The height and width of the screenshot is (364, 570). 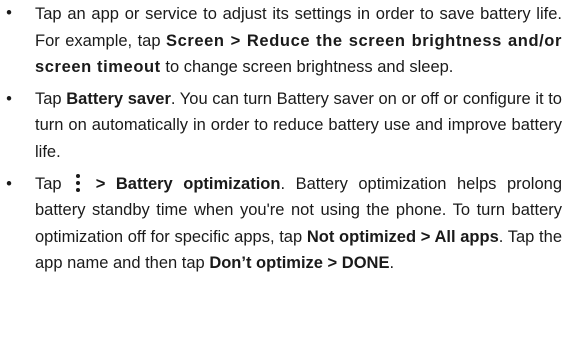 I want to click on menu-path: Don’t optimize > DONE, so click(x=299, y=263).